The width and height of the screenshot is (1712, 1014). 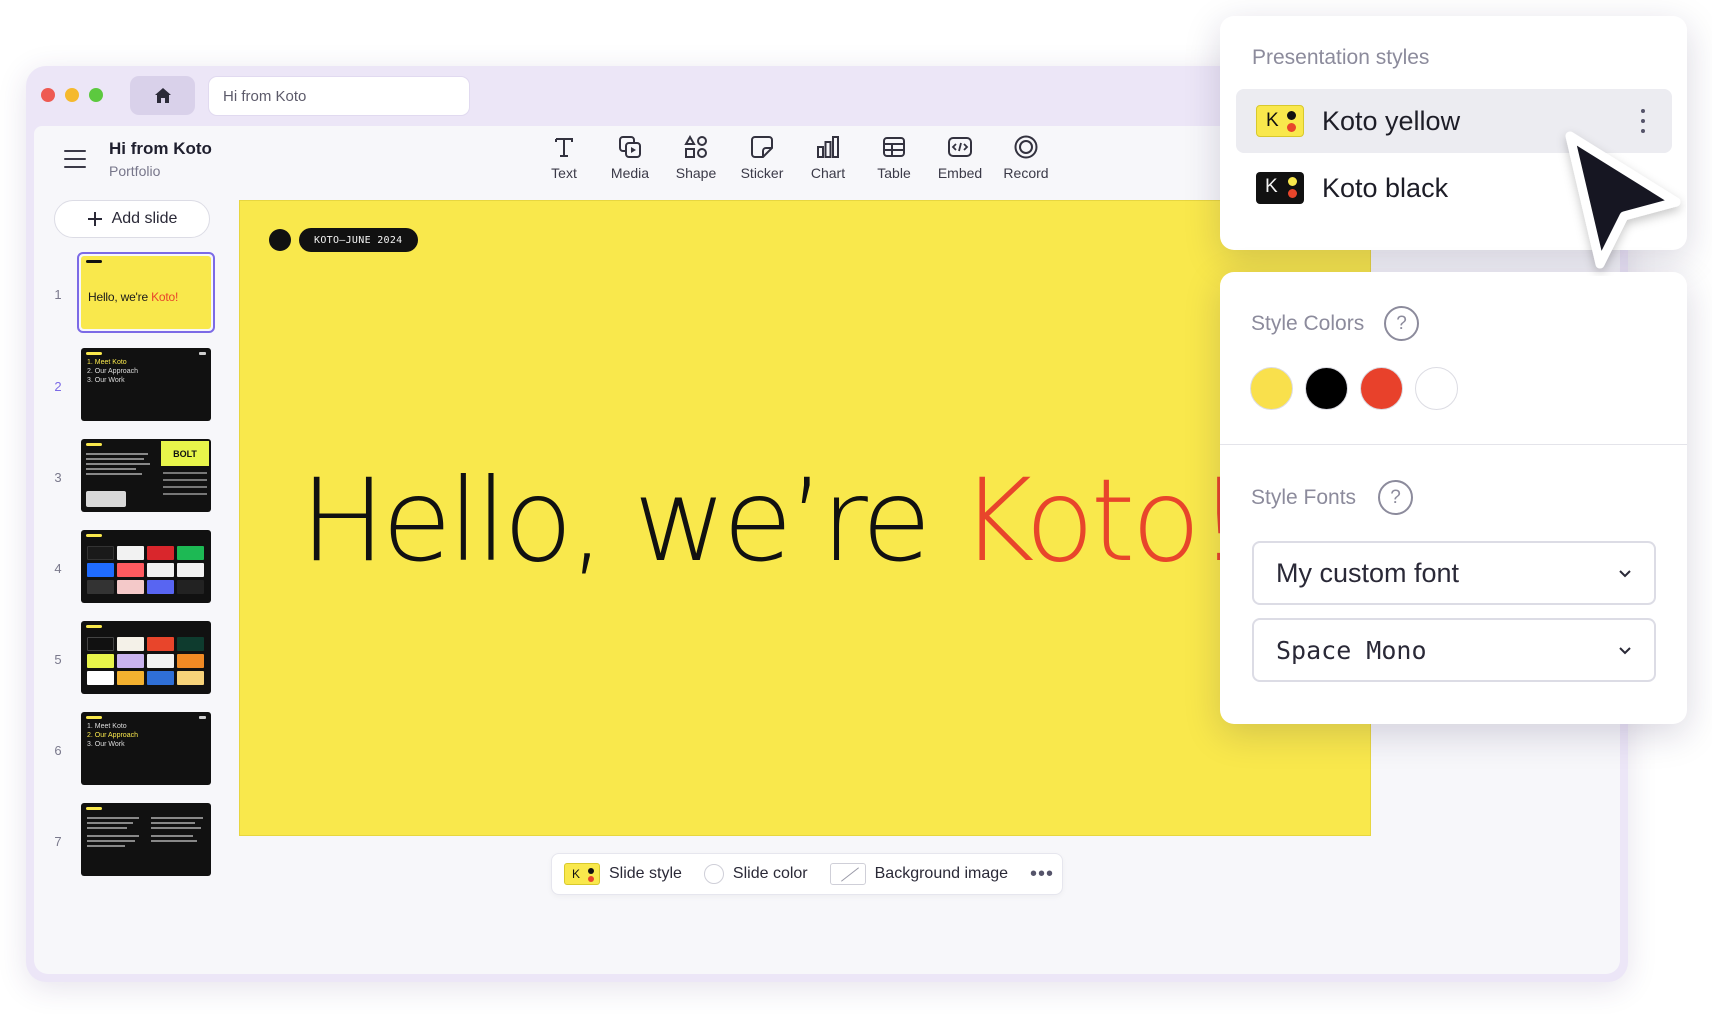 What do you see at coordinates (72, 95) in the screenshot?
I see `window-minimize-button` at bounding box center [72, 95].